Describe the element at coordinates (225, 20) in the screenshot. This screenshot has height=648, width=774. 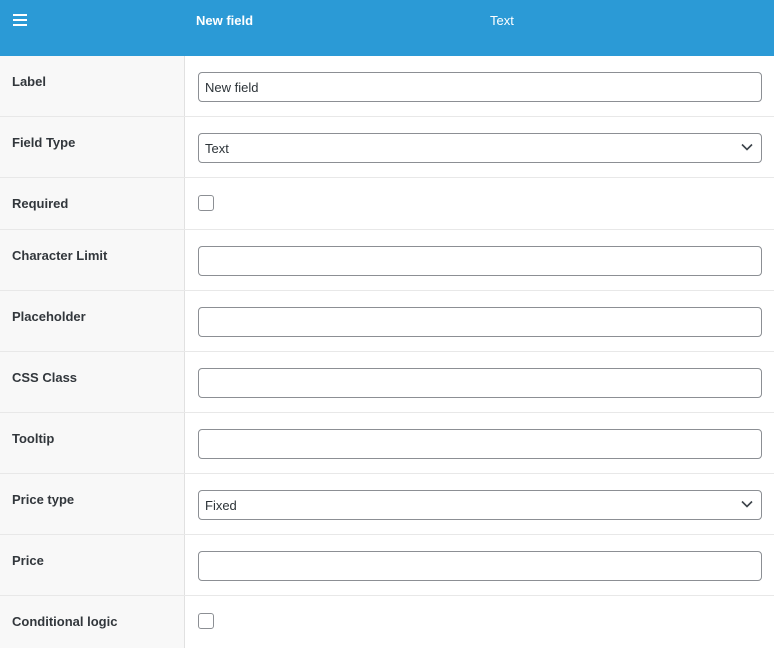
I see `field-title: New field` at that location.